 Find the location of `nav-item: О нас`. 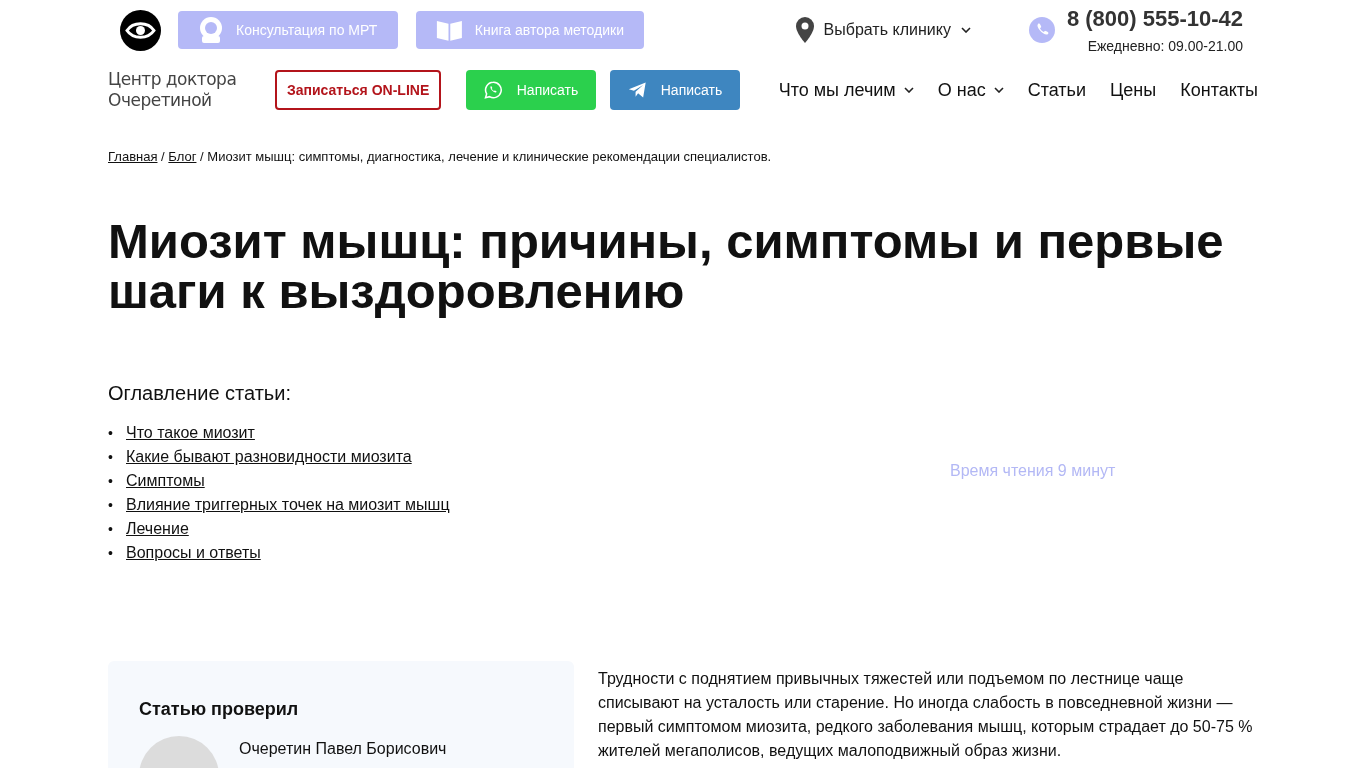

nav-item: О нас is located at coordinates (970, 90).